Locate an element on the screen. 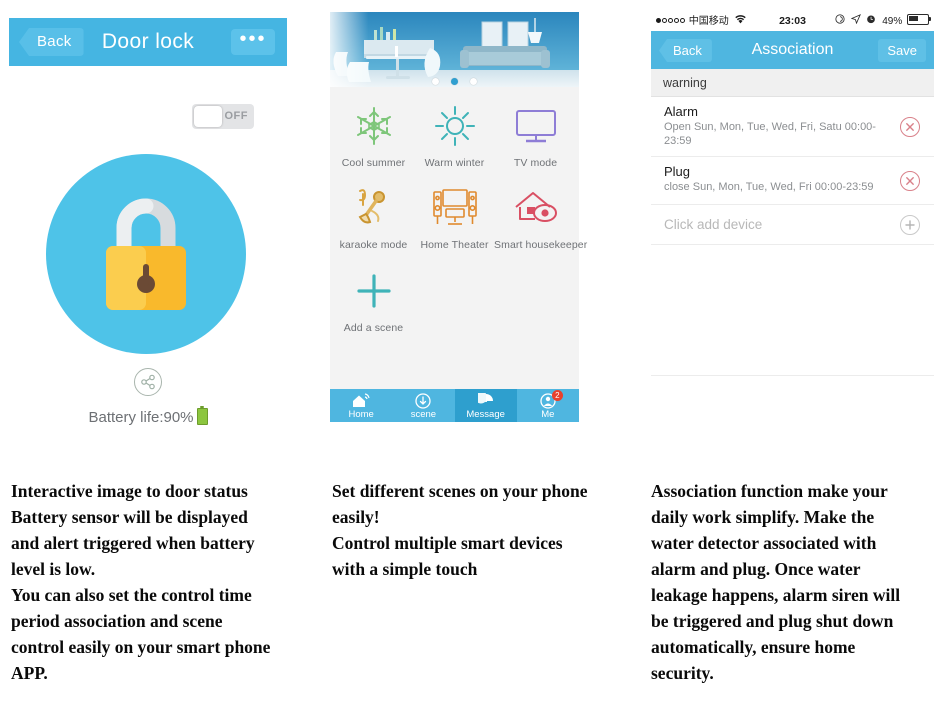  scene-label: Cool summer is located at coordinates (373, 163).